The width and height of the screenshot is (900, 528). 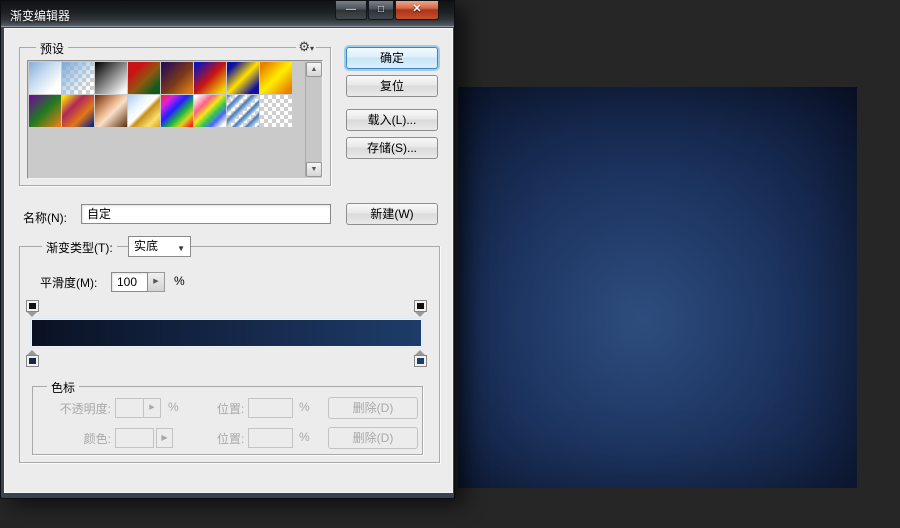 I want to click on new-button: 新建(W), so click(x=392, y=214).